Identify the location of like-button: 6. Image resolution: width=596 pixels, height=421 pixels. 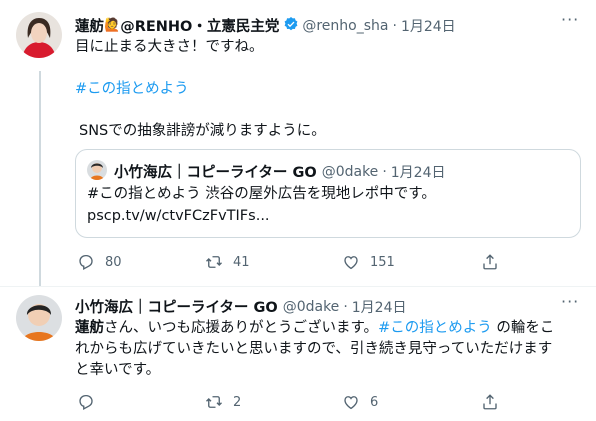
(360, 402).